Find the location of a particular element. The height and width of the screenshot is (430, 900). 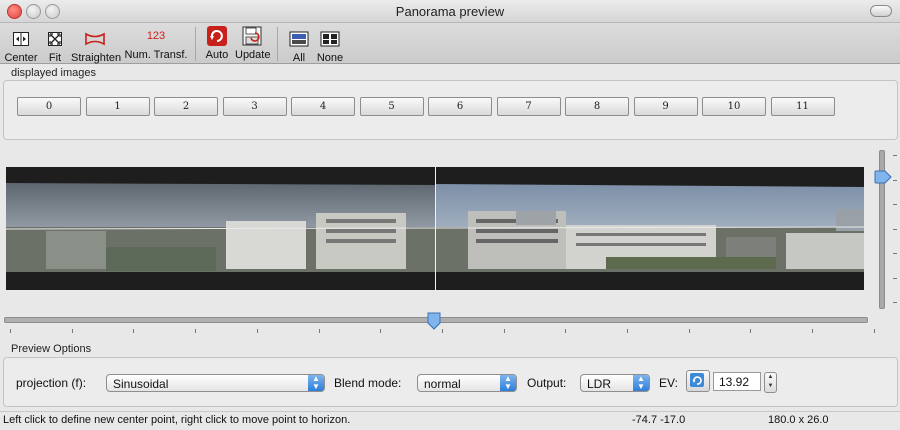

center-button: Center is located at coordinates (21, 44).